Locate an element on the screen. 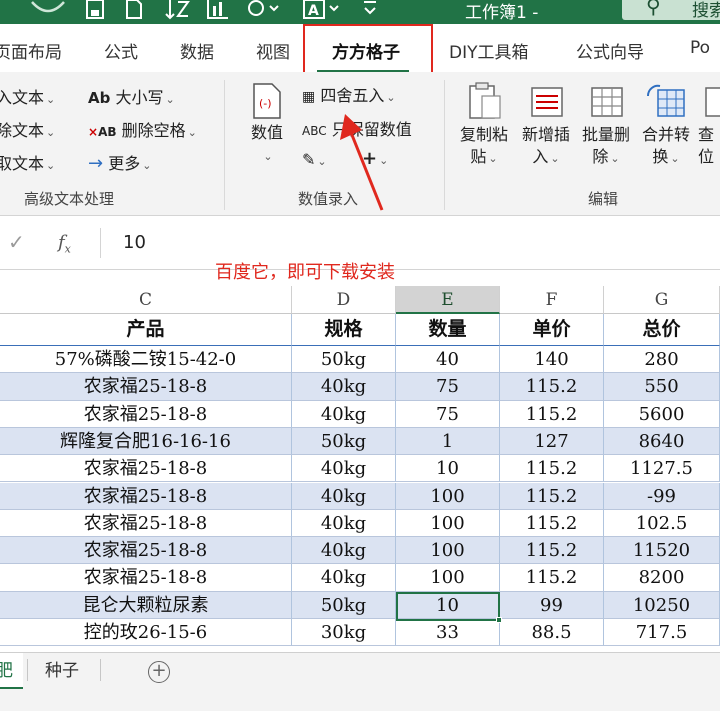 The width and height of the screenshot is (720, 711). column-header-f: F is located at coordinates (552, 300).